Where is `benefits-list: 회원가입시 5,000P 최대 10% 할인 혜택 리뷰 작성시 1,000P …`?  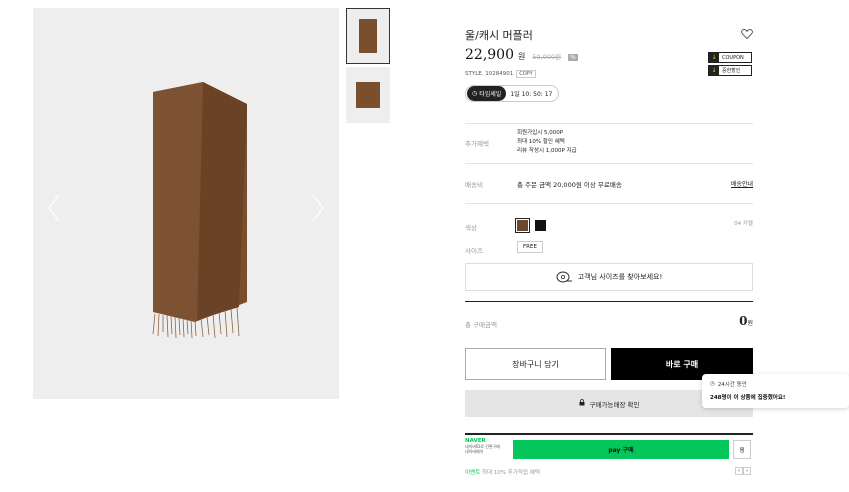
benefits-list: 회원가입시 5,000P 최대 10% 할인 혜택 리뷰 작성시 1,000P … is located at coordinates (547, 142).